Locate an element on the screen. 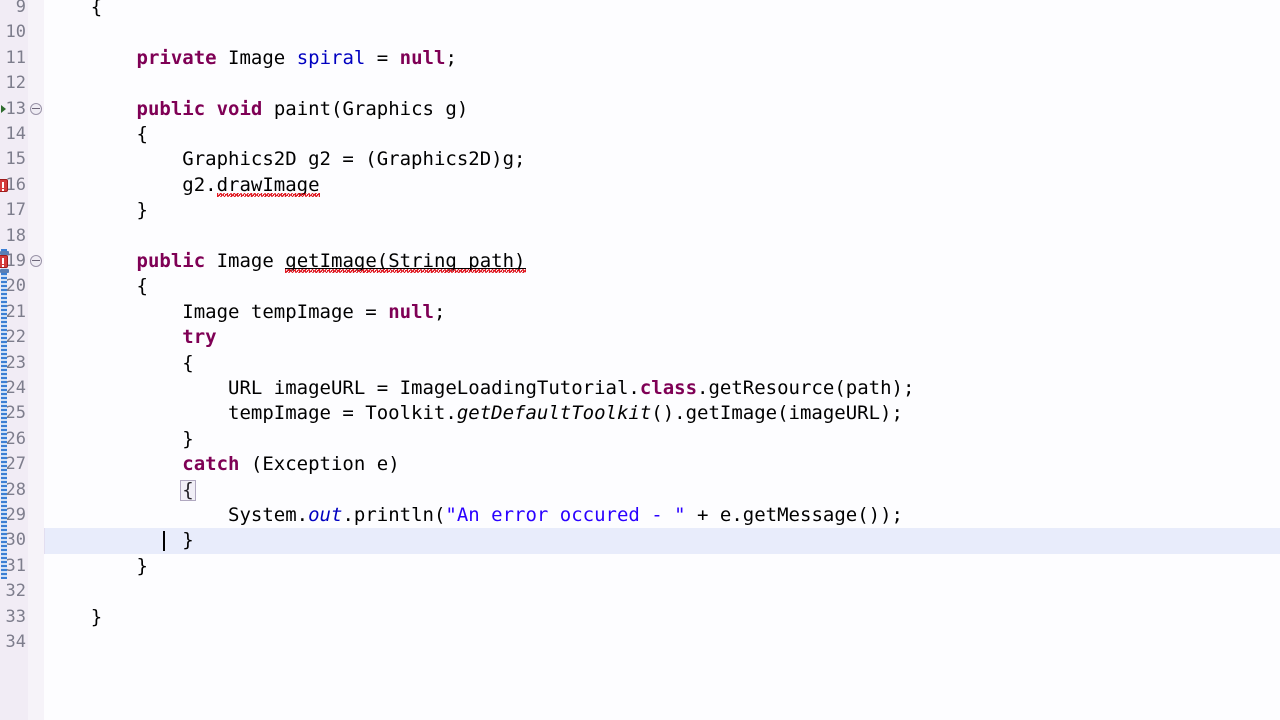 This screenshot has height=720, width=1280. code-token: class is located at coordinates (668, 388).